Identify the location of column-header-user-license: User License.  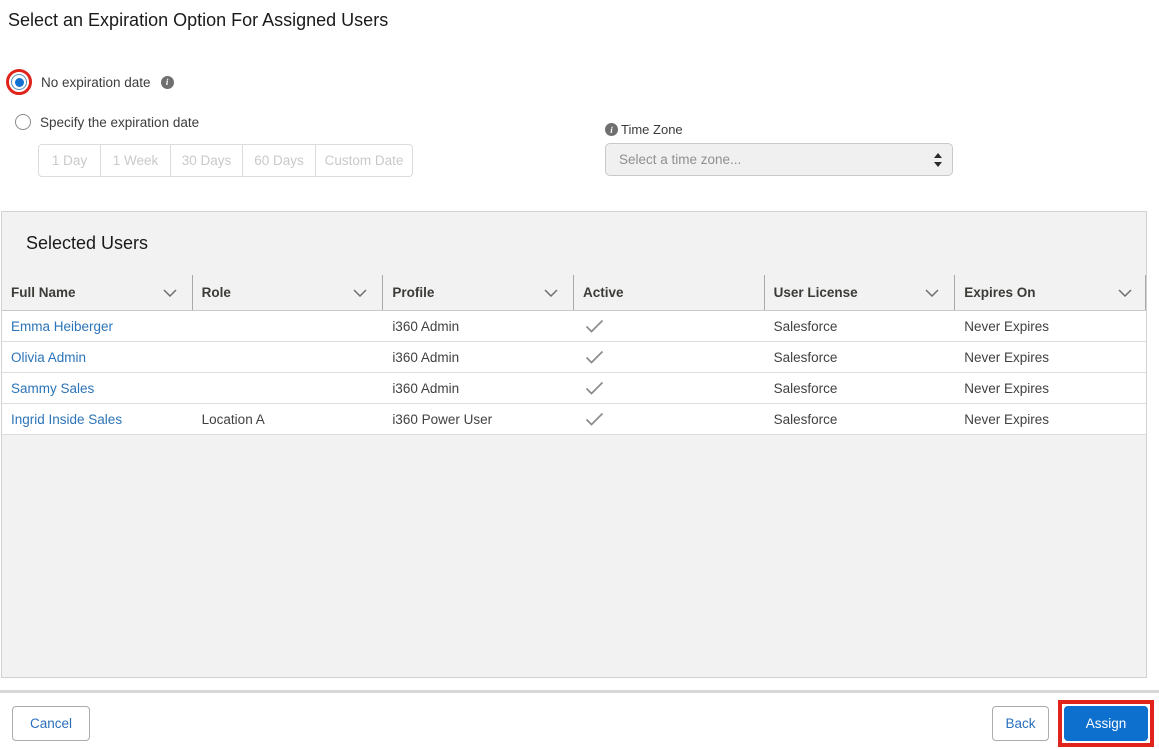
(860, 292).